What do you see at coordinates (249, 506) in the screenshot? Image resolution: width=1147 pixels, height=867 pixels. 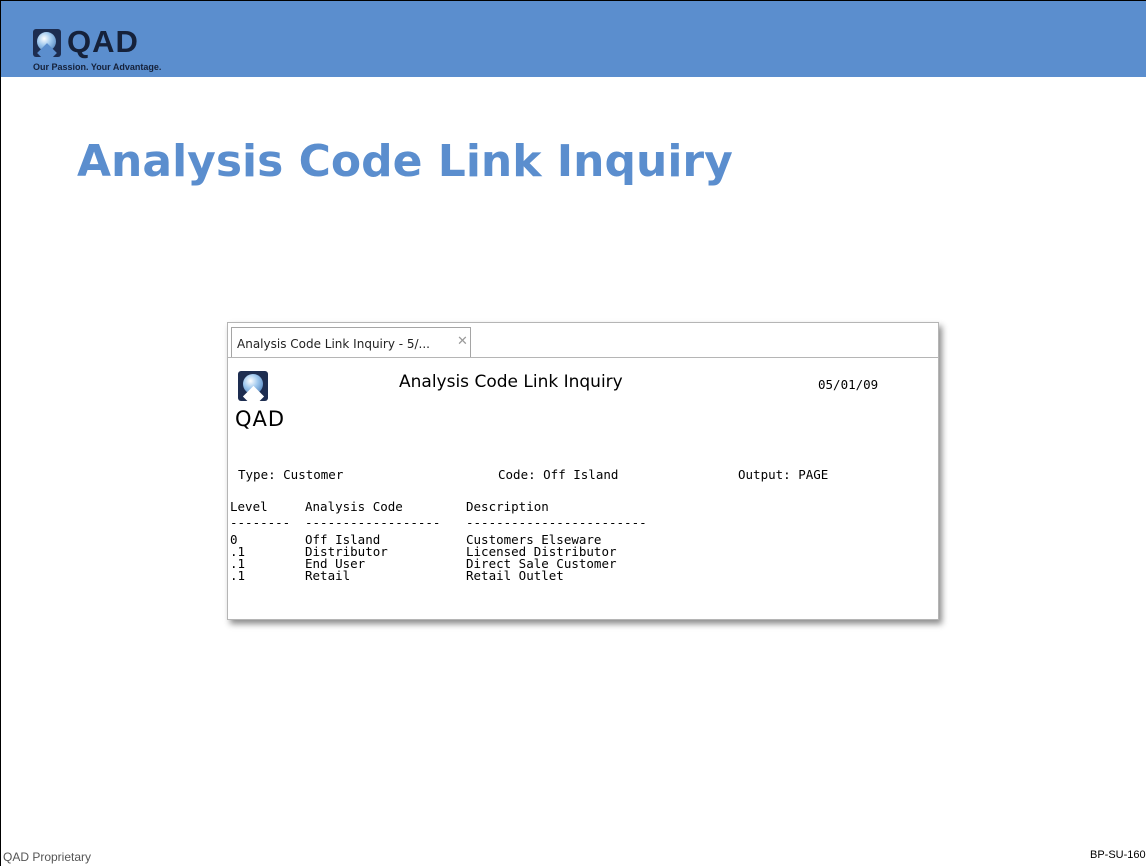 I see `column-header-level: Level` at bounding box center [249, 506].